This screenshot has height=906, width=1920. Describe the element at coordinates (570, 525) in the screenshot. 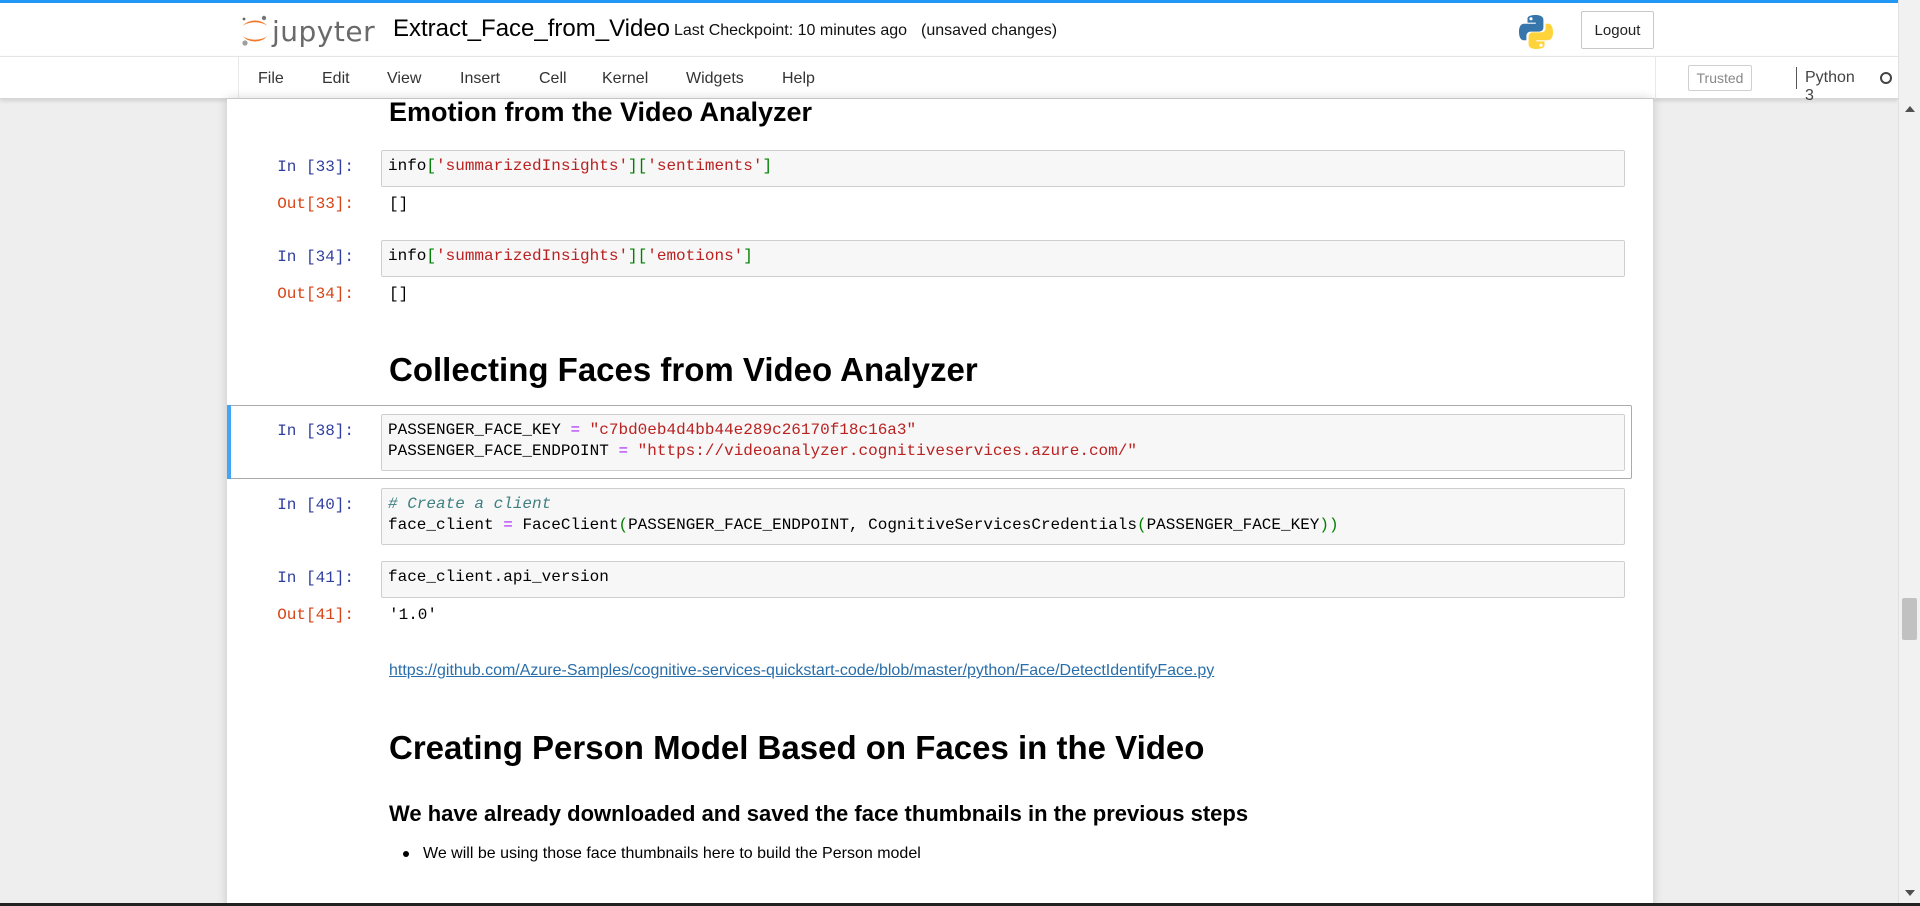

I see `code-token: FaceClient` at that location.